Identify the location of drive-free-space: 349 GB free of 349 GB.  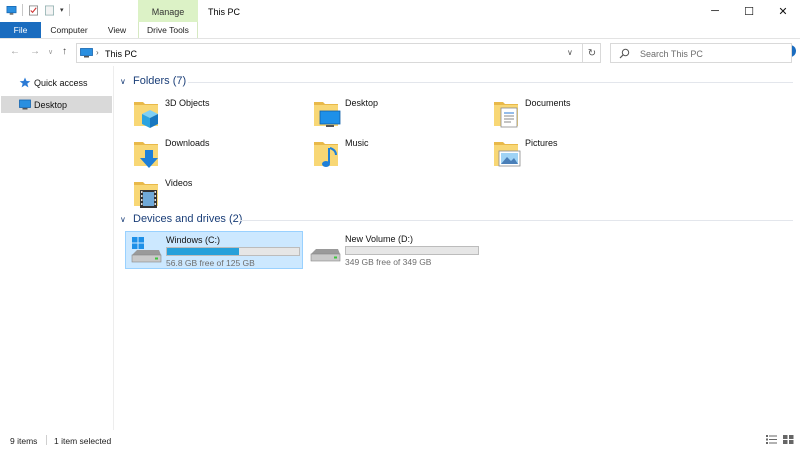
(388, 262).